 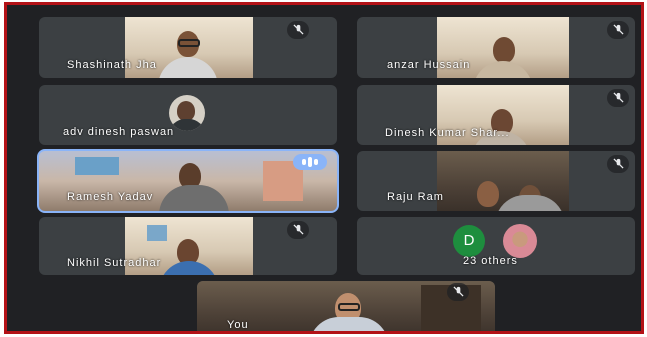 What do you see at coordinates (310, 162) in the screenshot?
I see `audio-level-icon` at bounding box center [310, 162].